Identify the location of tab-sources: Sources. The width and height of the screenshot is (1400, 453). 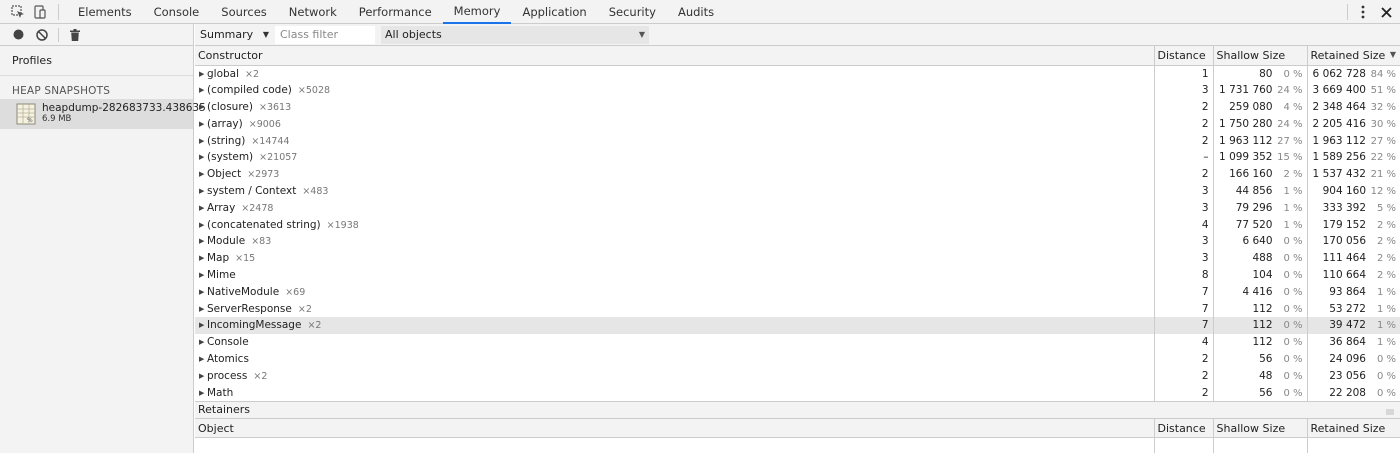
(244, 12).